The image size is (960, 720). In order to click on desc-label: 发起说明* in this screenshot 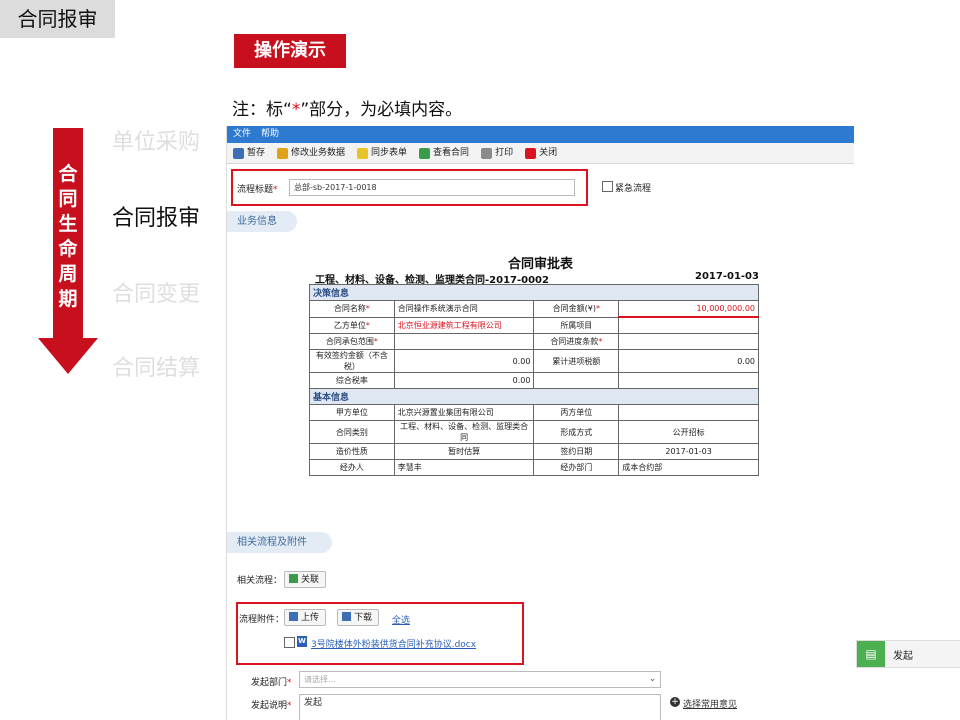, I will do `click(271, 706)`.